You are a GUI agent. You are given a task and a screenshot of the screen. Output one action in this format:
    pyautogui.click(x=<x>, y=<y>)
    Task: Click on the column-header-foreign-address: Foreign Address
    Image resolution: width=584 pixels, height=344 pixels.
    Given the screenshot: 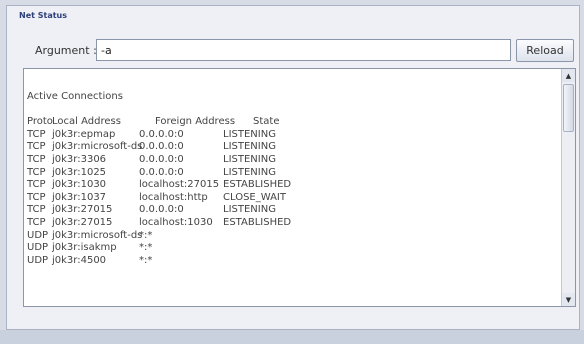 What is the action you would take?
    pyautogui.click(x=195, y=122)
    